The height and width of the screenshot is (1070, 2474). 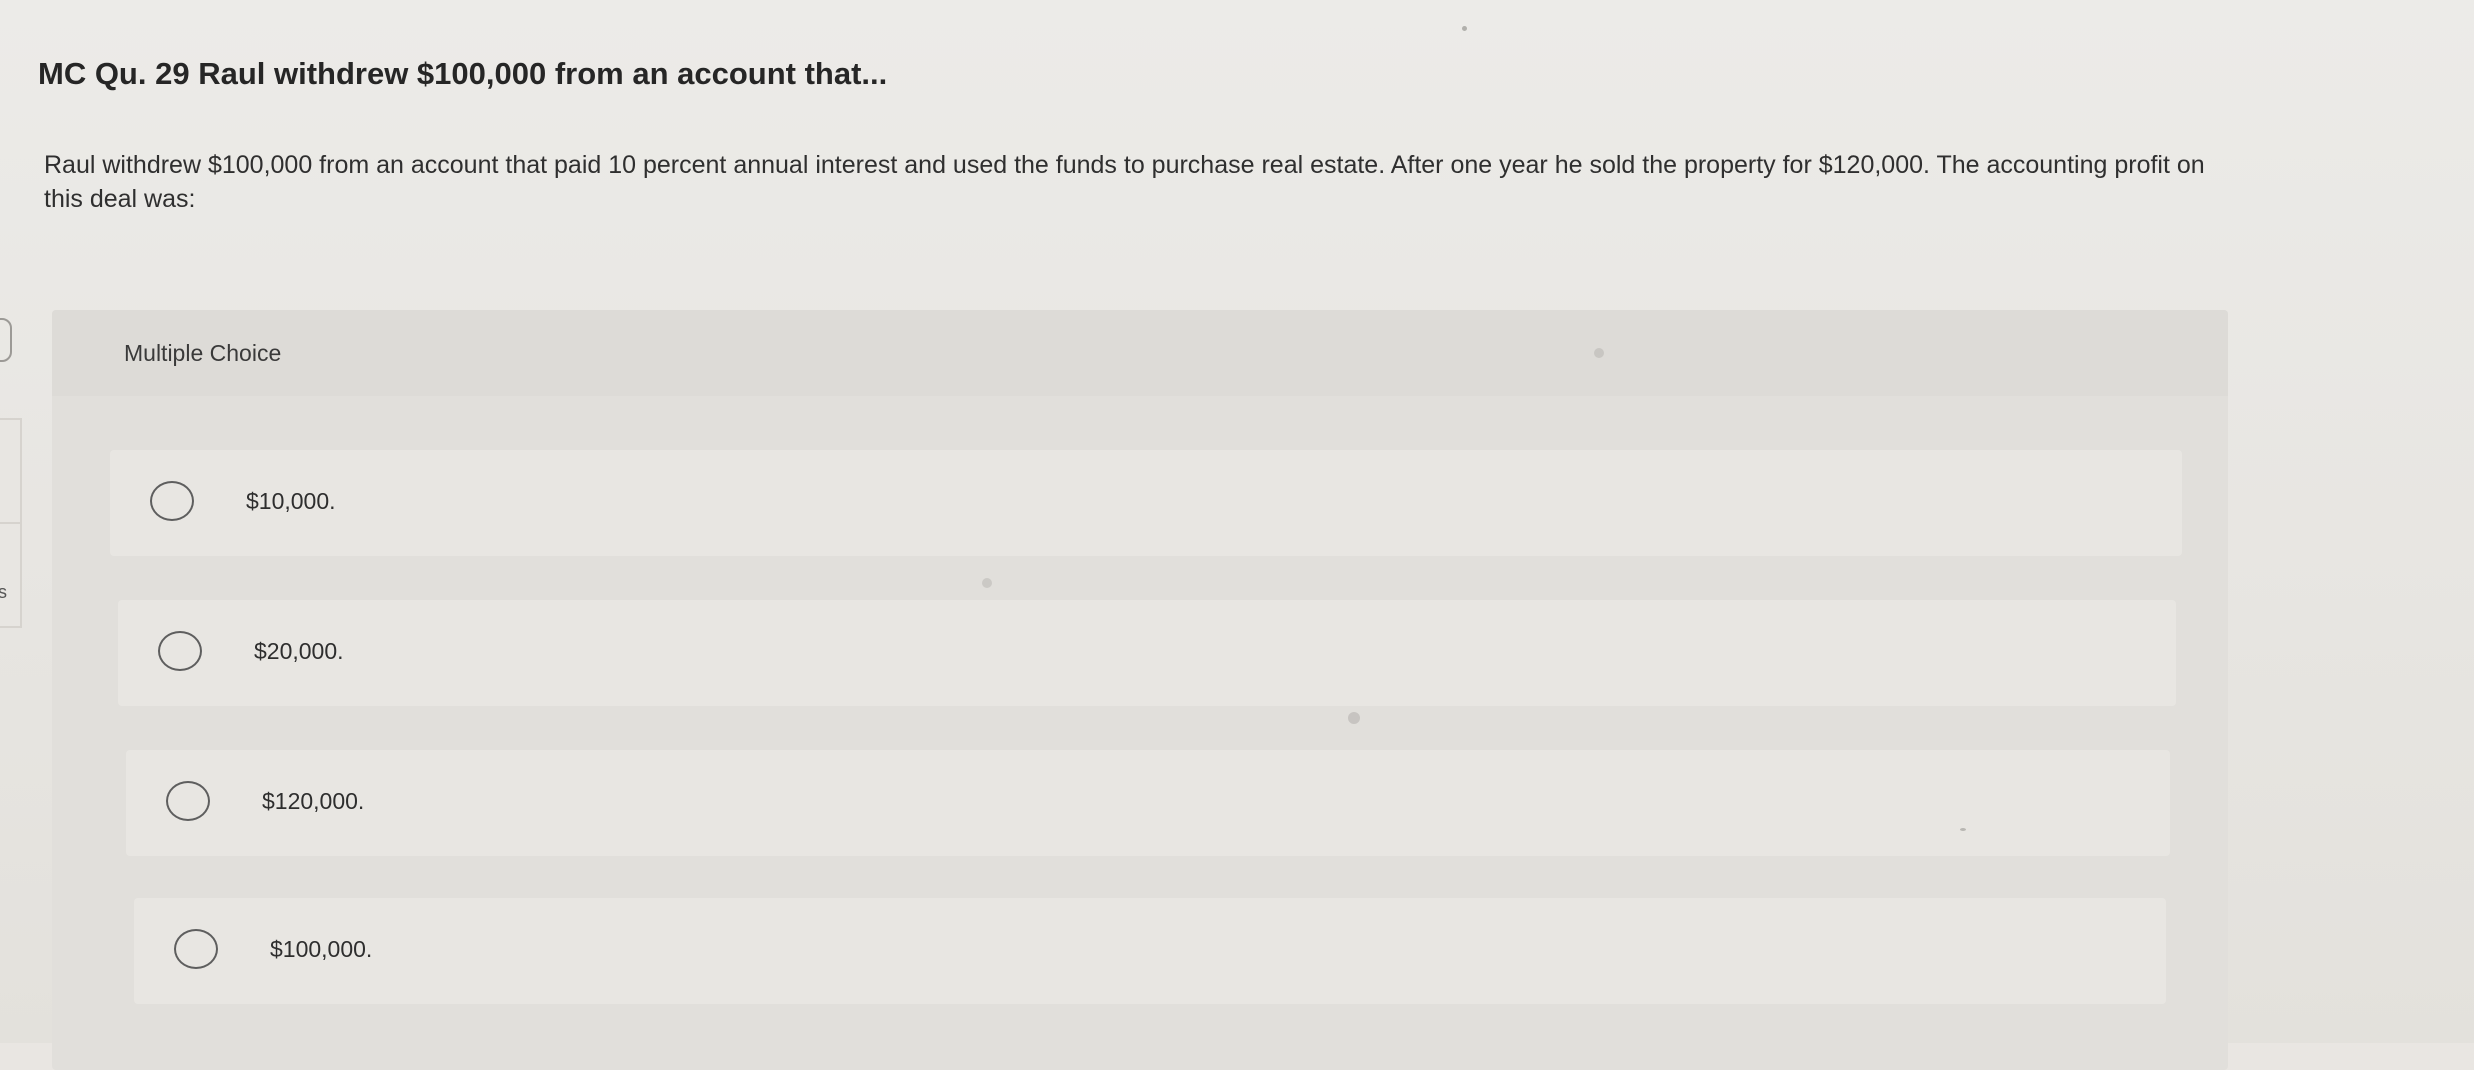 What do you see at coordinates (299, 651) in the screenshot?
I see `answer-option-label: $20,000.` at bounding box center [299, 651].